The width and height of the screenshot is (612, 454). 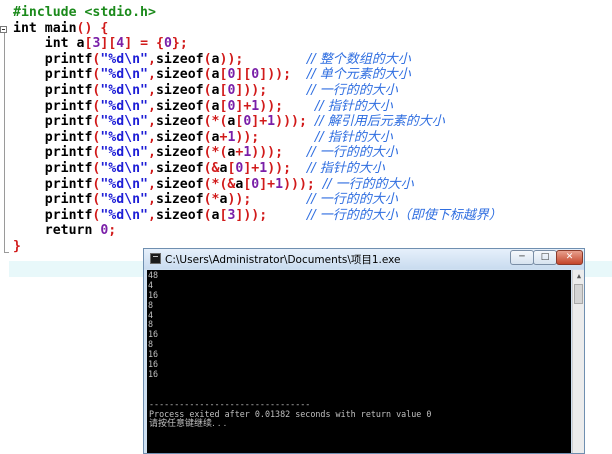 What do you see at coordinates (379, 122) in the screenshot?
I see `code-comment: // 解引用后元素的大小` at bounding box center [379, 122].